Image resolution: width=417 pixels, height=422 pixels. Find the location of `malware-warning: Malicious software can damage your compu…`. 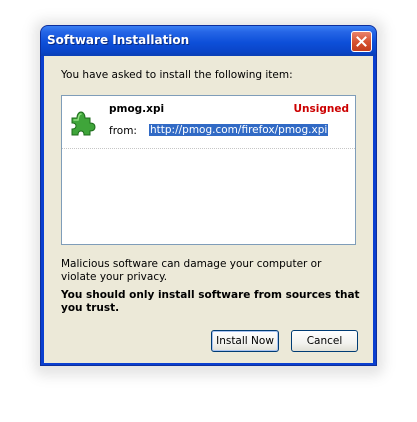

malware-warning: Malicious software can damage your compu… is located at coordinates (191, 270).